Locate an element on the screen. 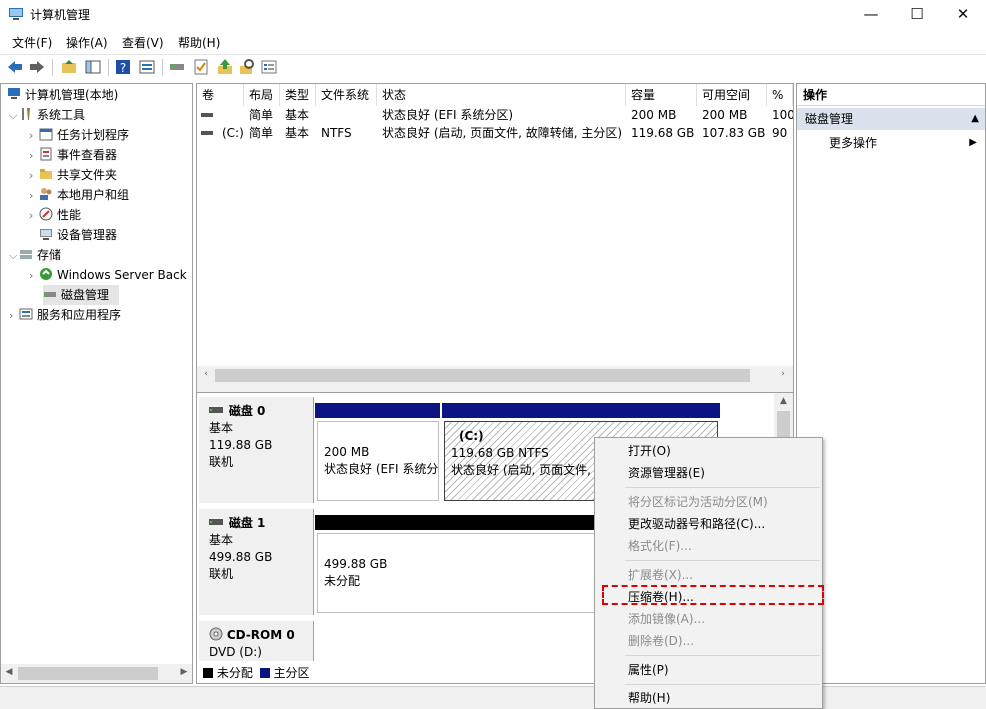  tree-storage: ⌵ 存储 is located at coordinates (35, 255).